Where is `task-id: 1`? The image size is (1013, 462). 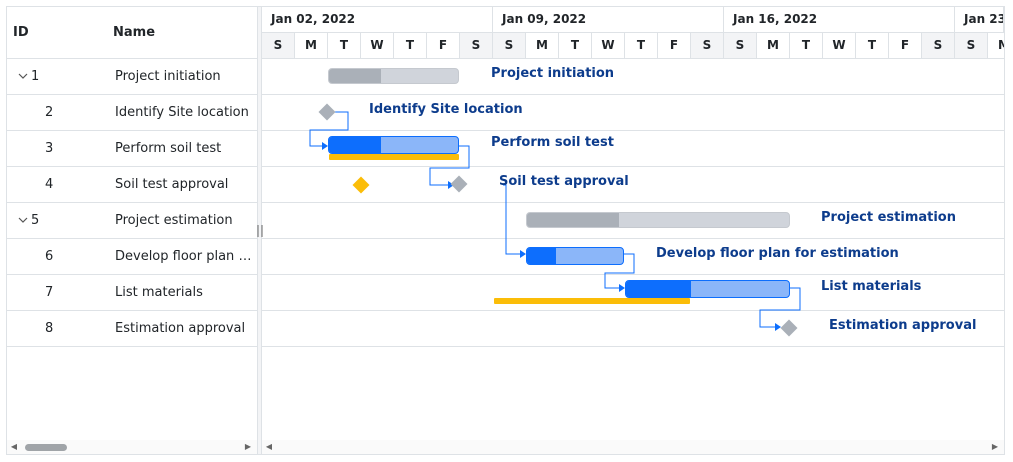 task-id: 1 is located at coordinates (35, 76).